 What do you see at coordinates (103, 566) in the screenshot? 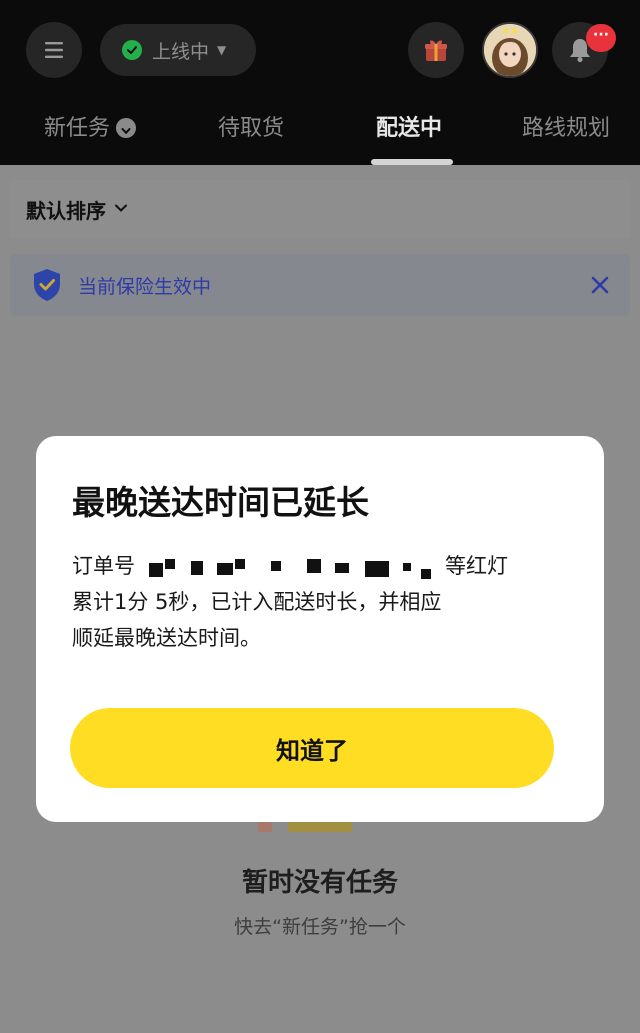
I see `order-number-prefix: 订单号` at bounding box center [103, 566].